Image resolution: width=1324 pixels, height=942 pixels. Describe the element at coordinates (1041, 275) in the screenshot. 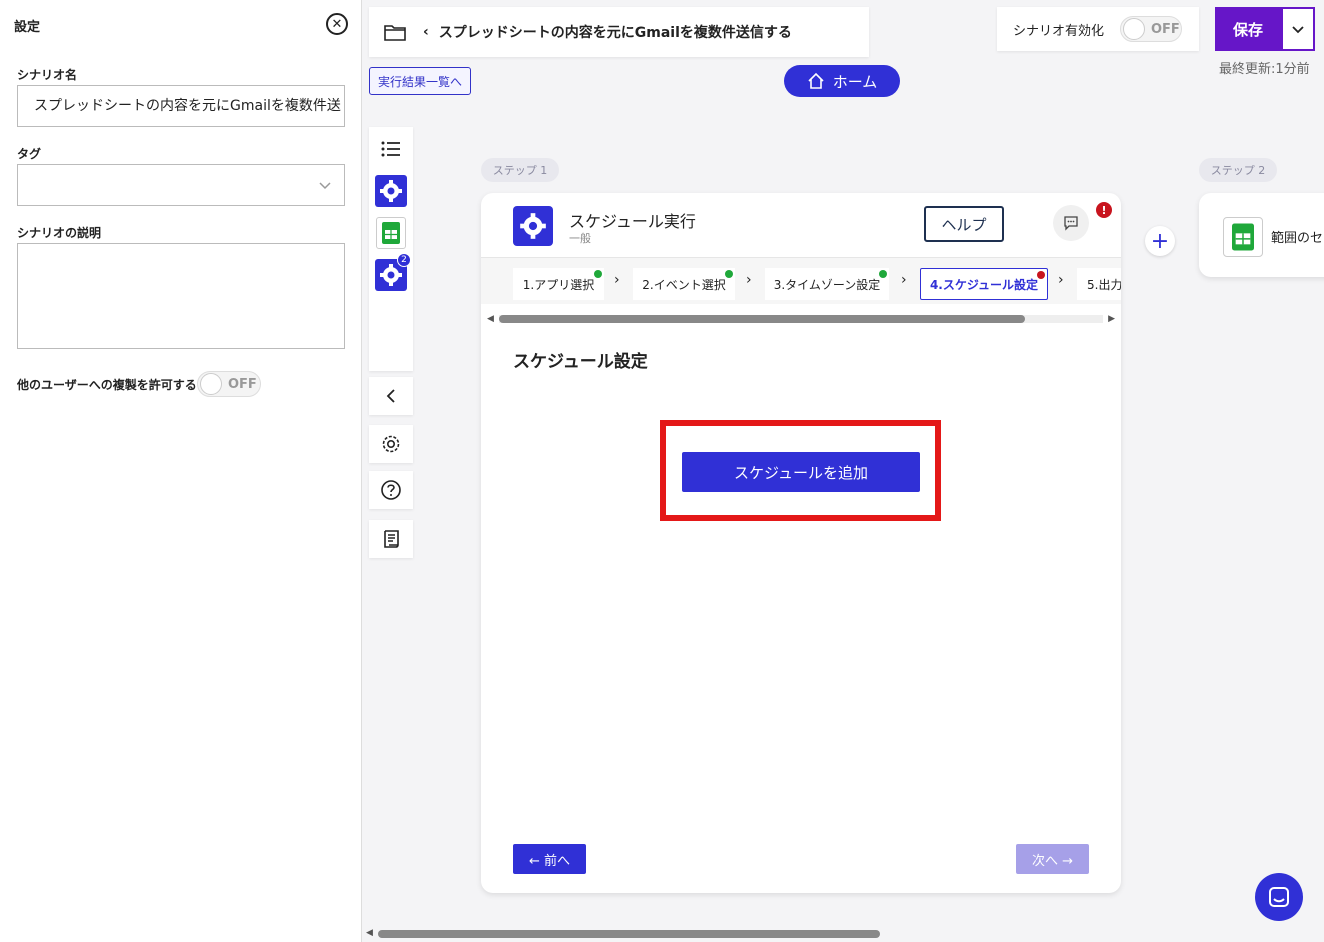

I see `error-icon` at that location.